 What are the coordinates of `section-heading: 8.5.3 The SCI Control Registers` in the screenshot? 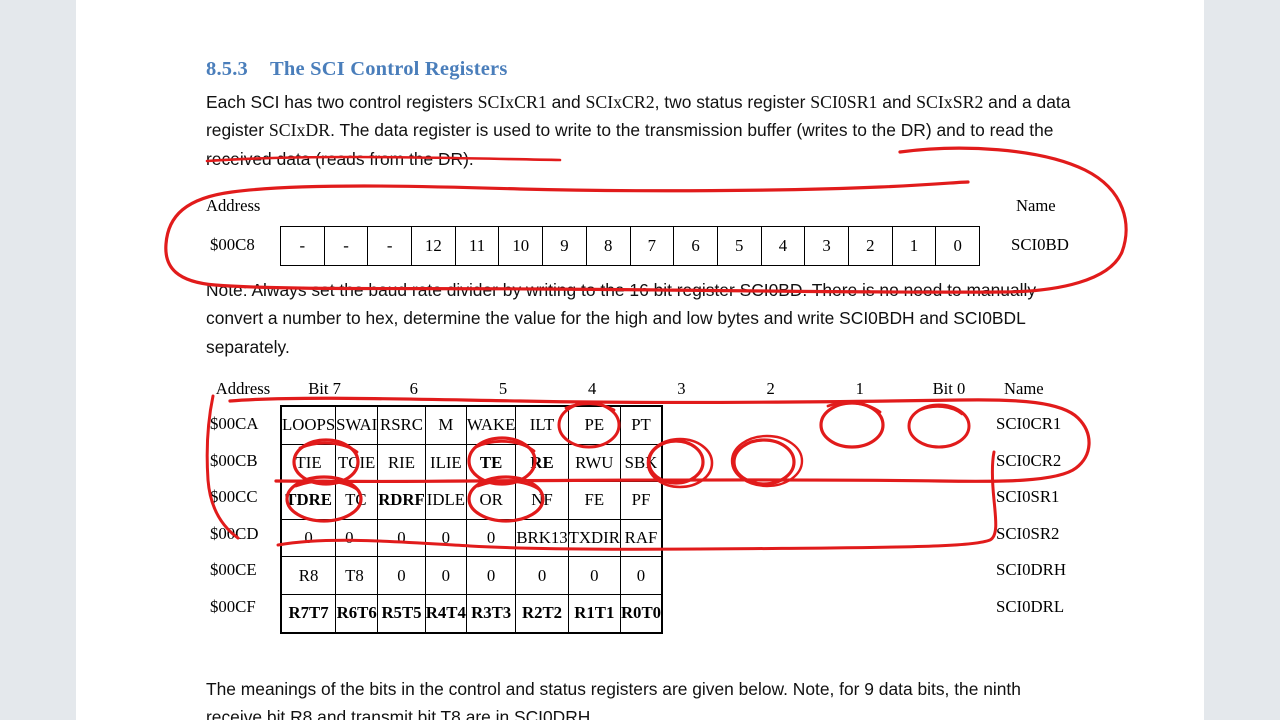 It's located at (357, 69).